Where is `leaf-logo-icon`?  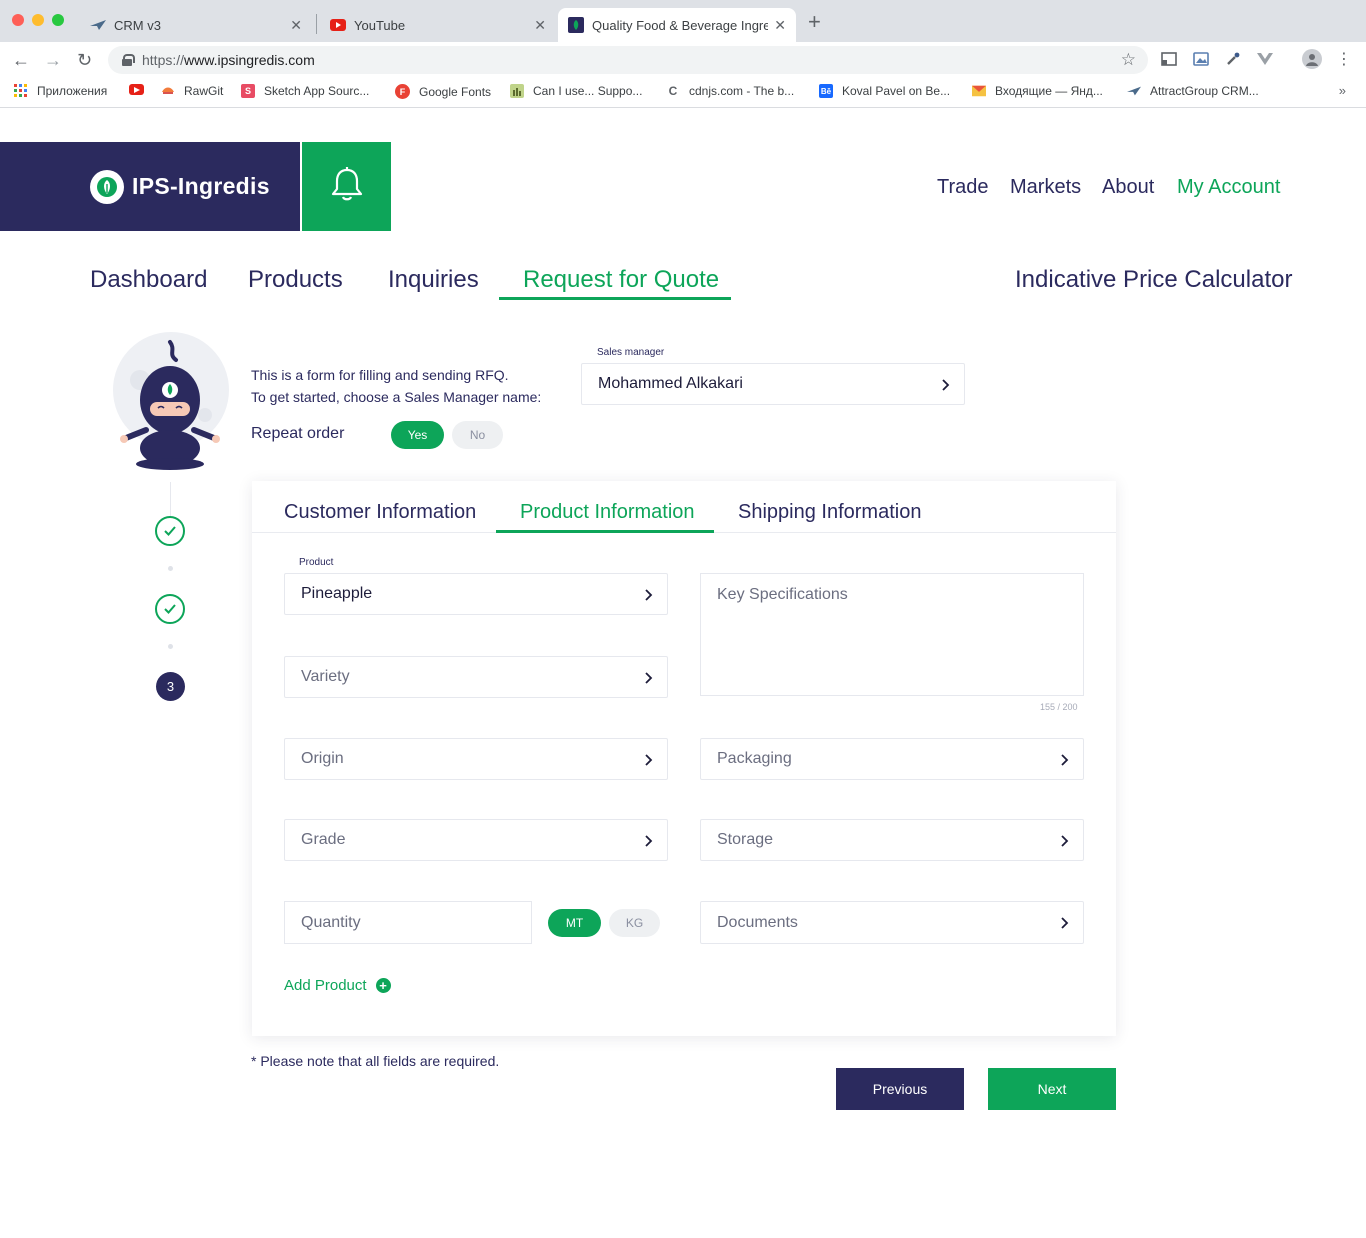 leaf-logo-icon is located at coordinates (107, 186).